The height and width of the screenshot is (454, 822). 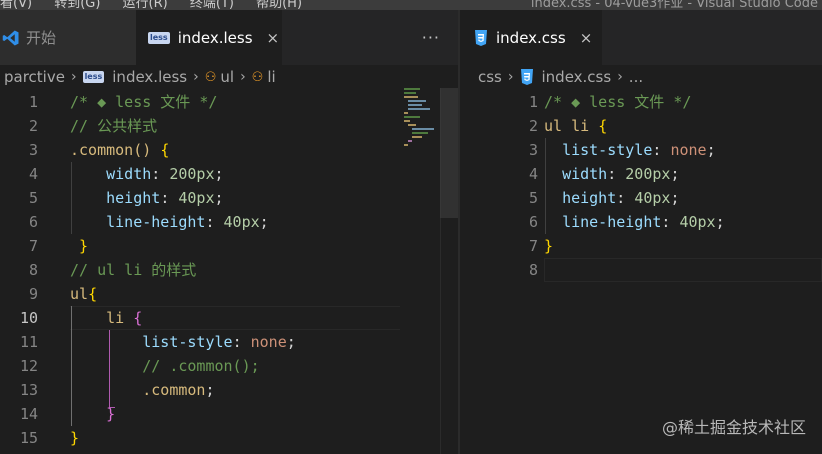 I want to click on code-line: 3 list-style: none;, so click(x=641, y=150).